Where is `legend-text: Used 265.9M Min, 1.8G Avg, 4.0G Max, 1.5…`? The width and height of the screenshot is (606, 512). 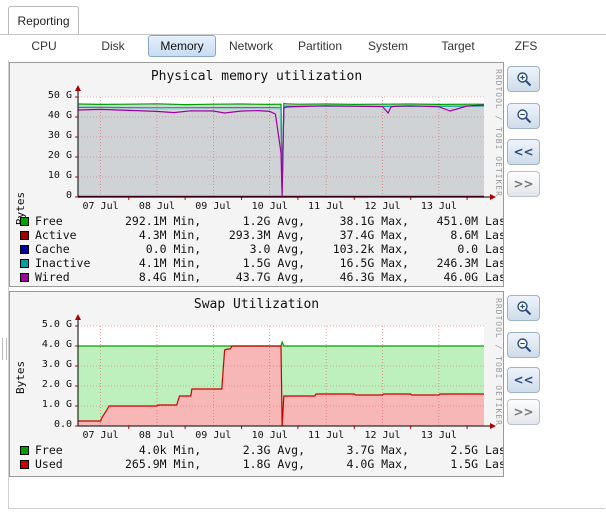 legend-text: Used 265.9M Min, 1.8G Avg, 4.0G Max, 1.5… is located at coordinates (269, 464).